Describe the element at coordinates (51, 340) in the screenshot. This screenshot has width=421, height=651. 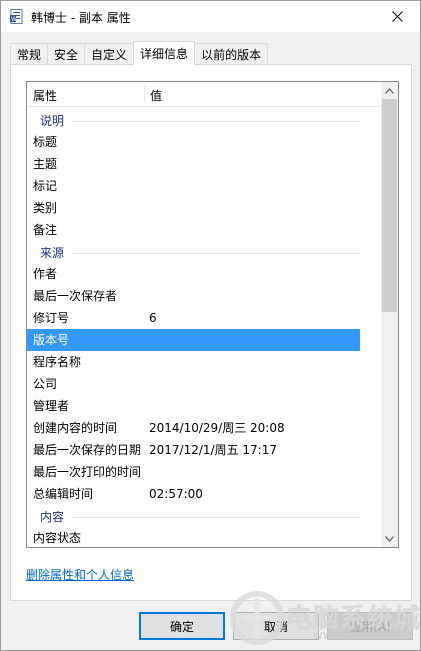
I see `property-name: 版本号` at that location.